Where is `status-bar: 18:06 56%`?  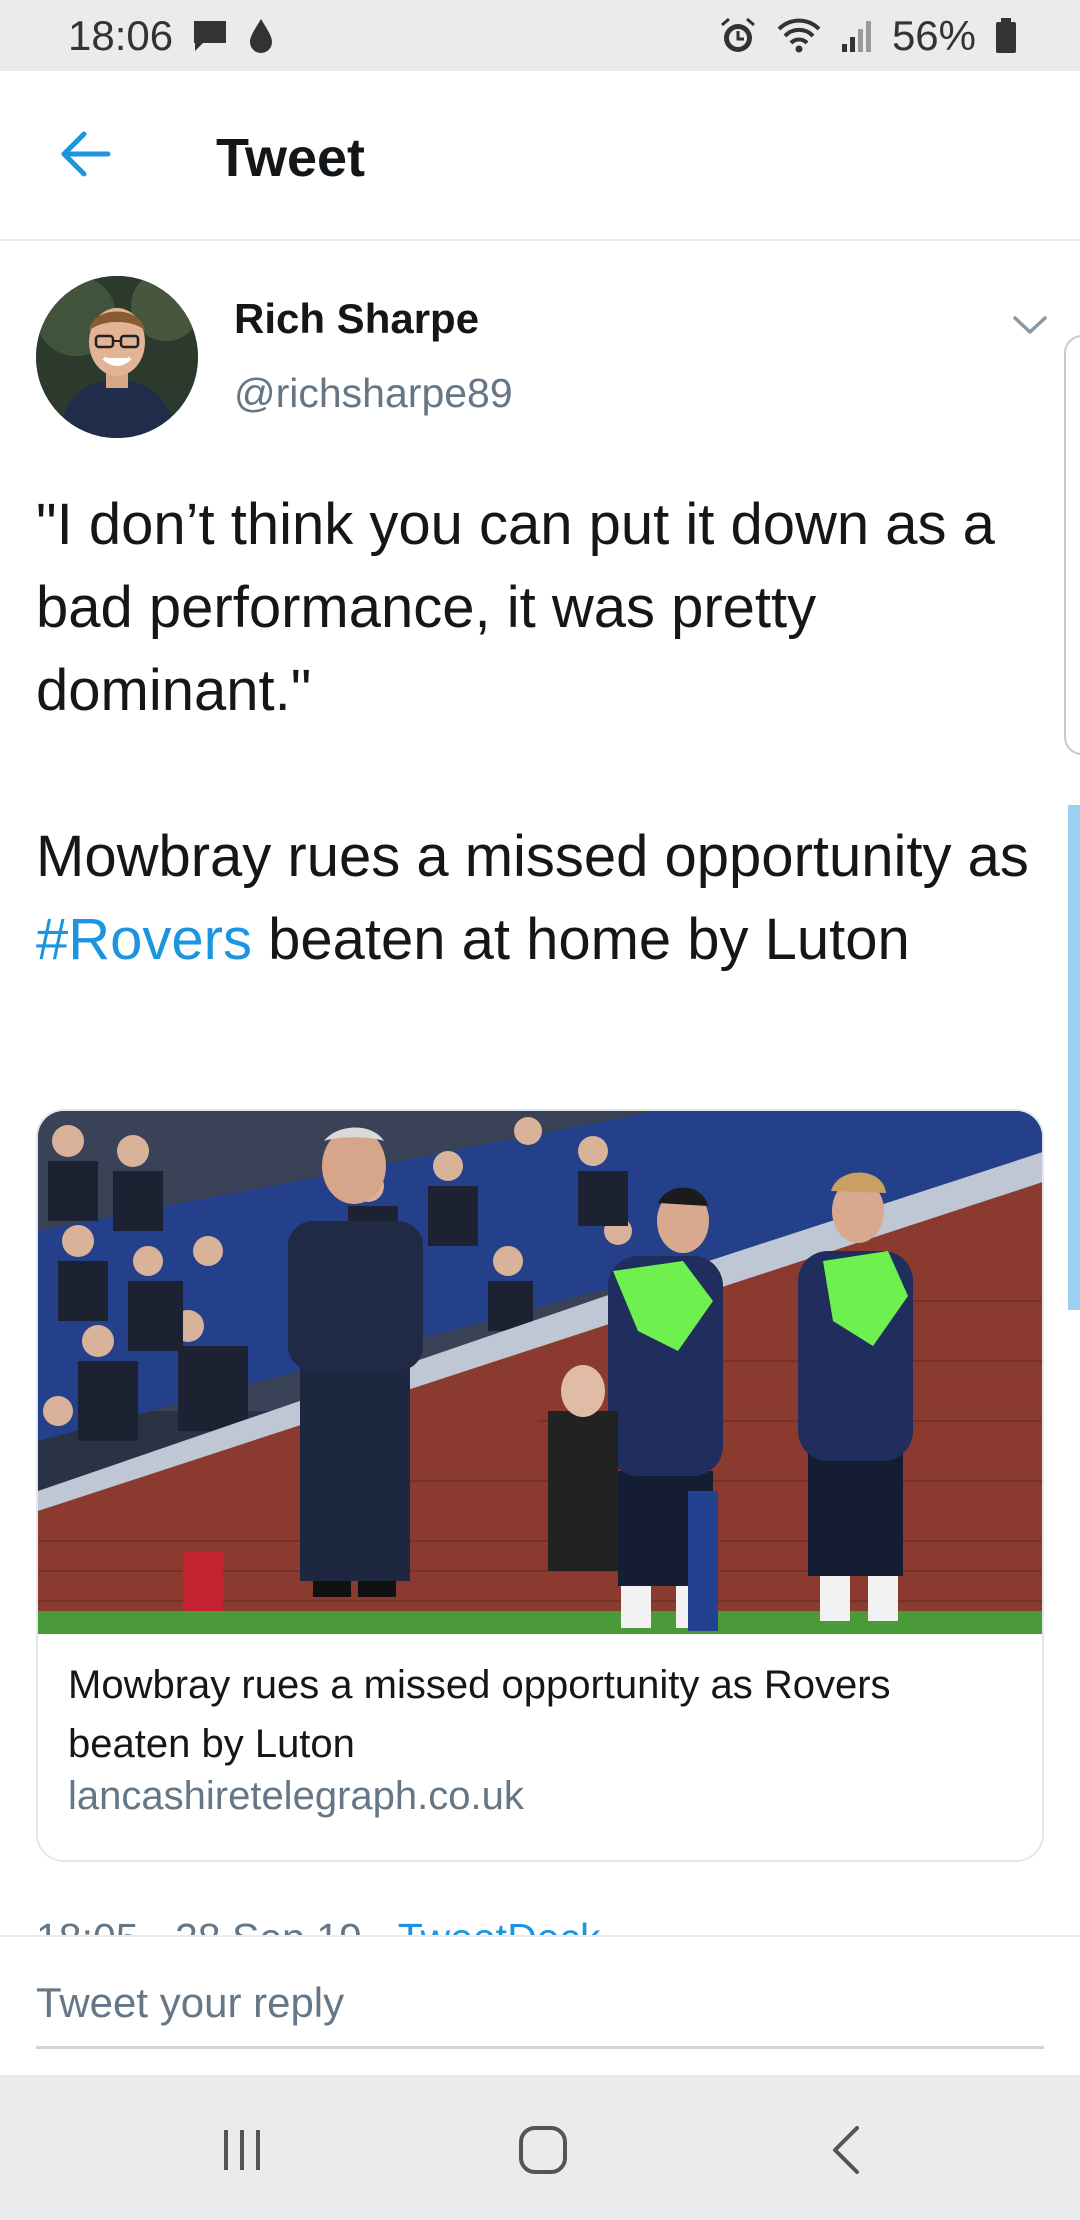
status-bar: 18:06 56% is located at coordinates (540, 35).